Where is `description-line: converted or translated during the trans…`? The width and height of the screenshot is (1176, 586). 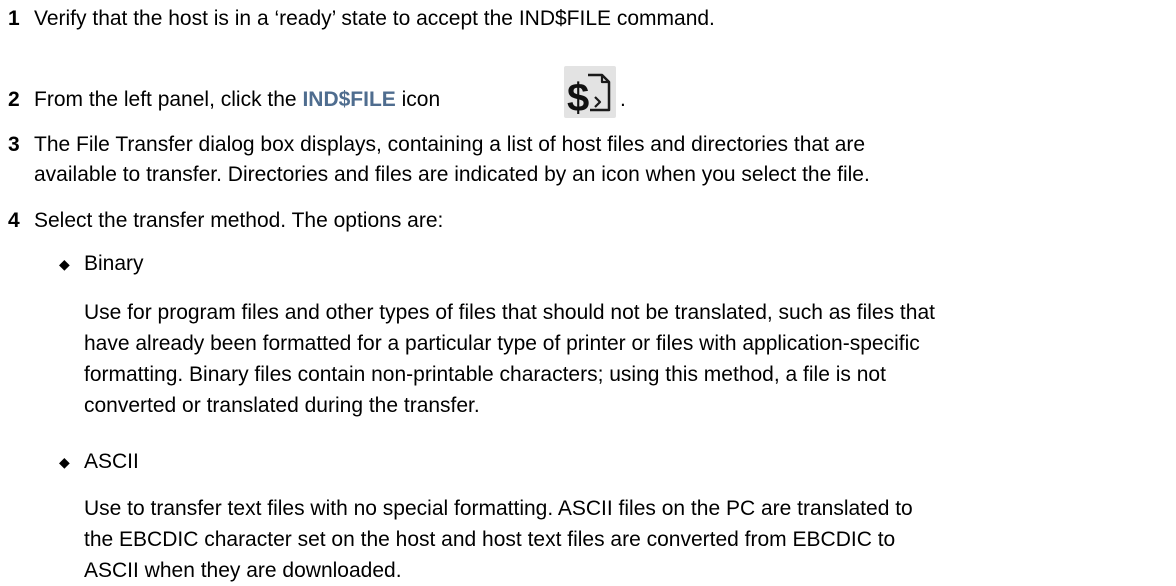
description-line: converted or translated during the trans… is located at coordinates (282, 405).